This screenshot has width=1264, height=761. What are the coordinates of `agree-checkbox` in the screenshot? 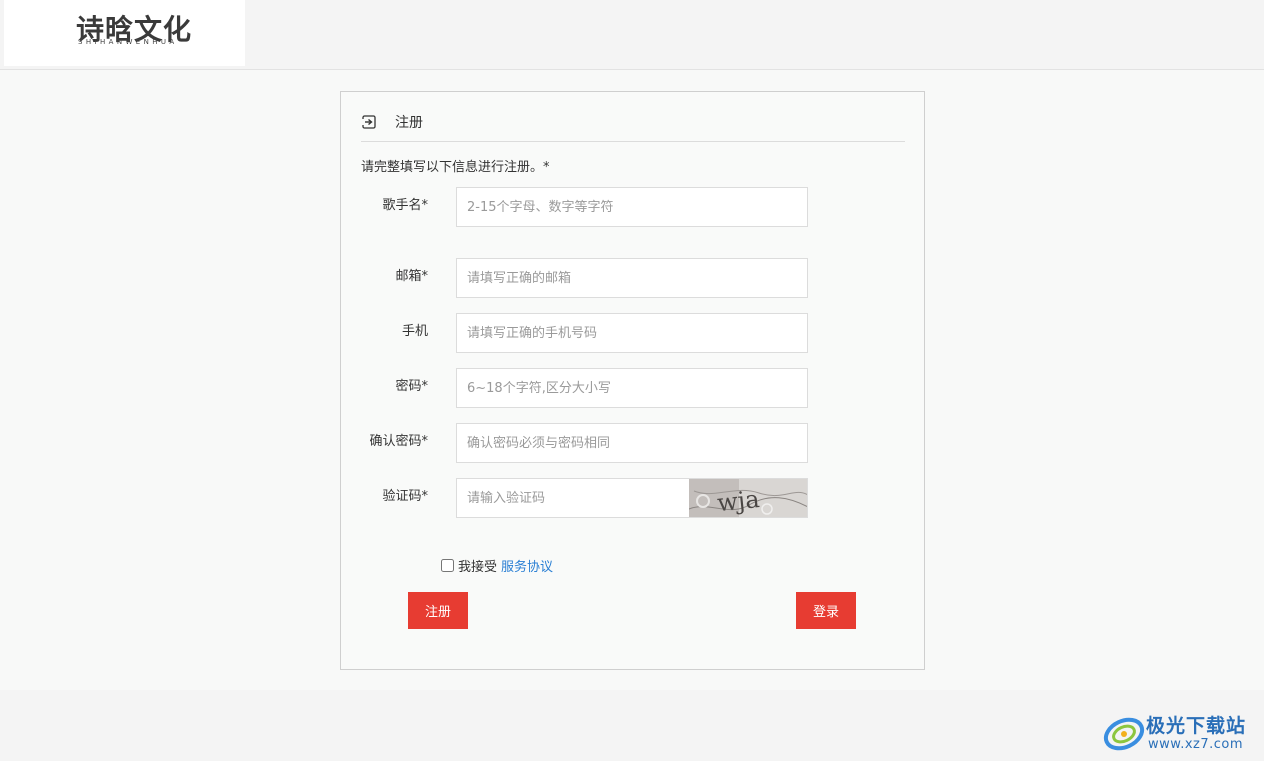 It's located at (447, 565).